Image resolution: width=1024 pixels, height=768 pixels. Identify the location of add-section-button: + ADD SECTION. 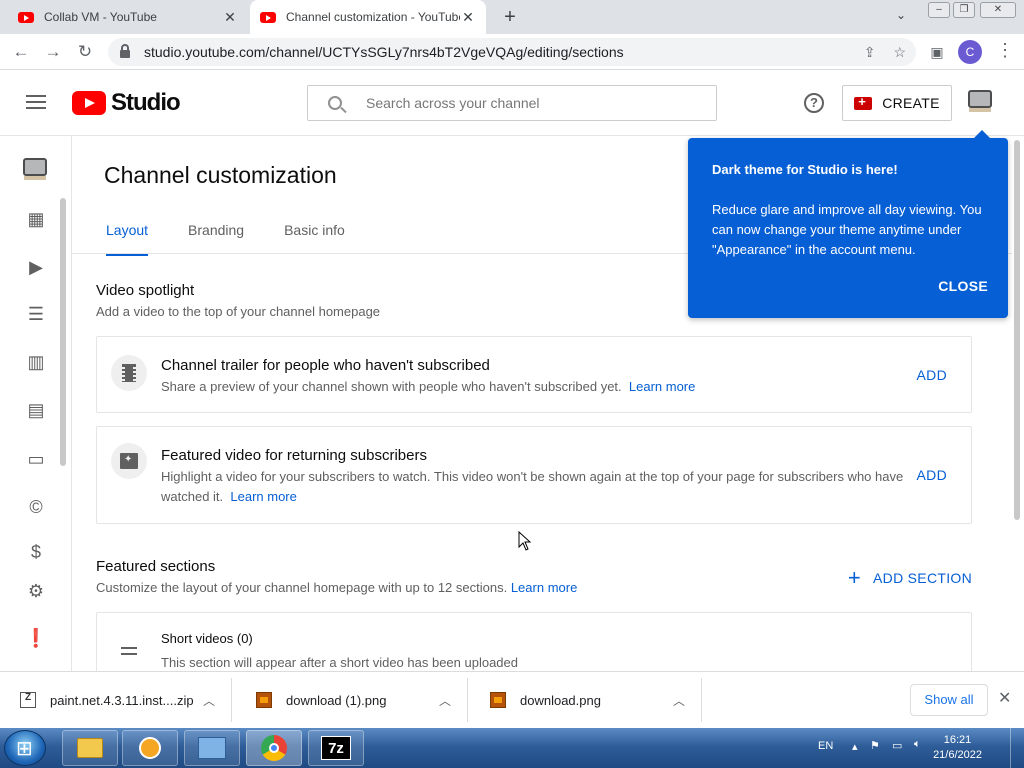
(909, 577).